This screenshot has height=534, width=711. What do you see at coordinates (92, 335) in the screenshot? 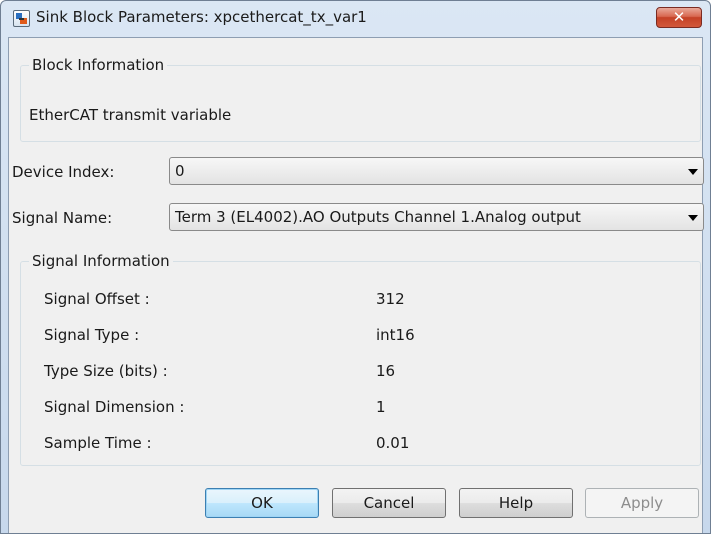
I see `signal-type-label: Signal Type :` at bounding box center [92, 335].